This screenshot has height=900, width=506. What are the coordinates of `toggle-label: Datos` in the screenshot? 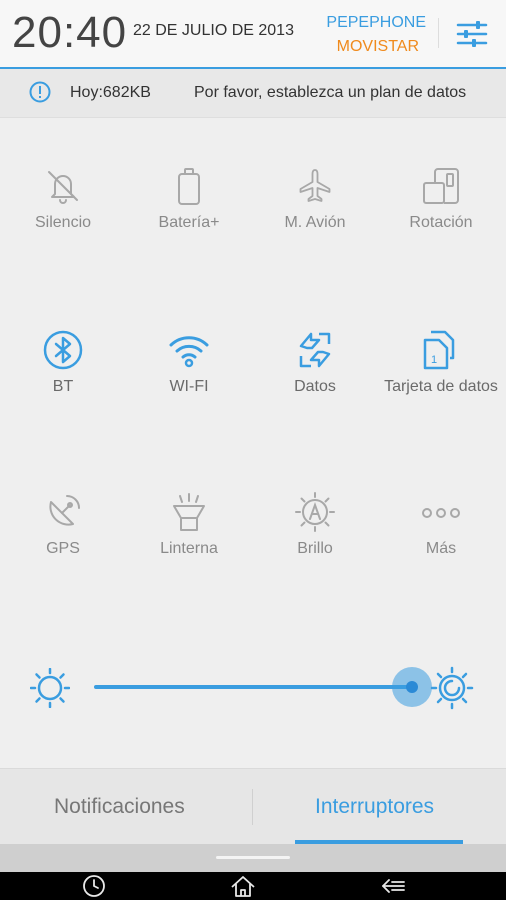 It's located at (315, 386).